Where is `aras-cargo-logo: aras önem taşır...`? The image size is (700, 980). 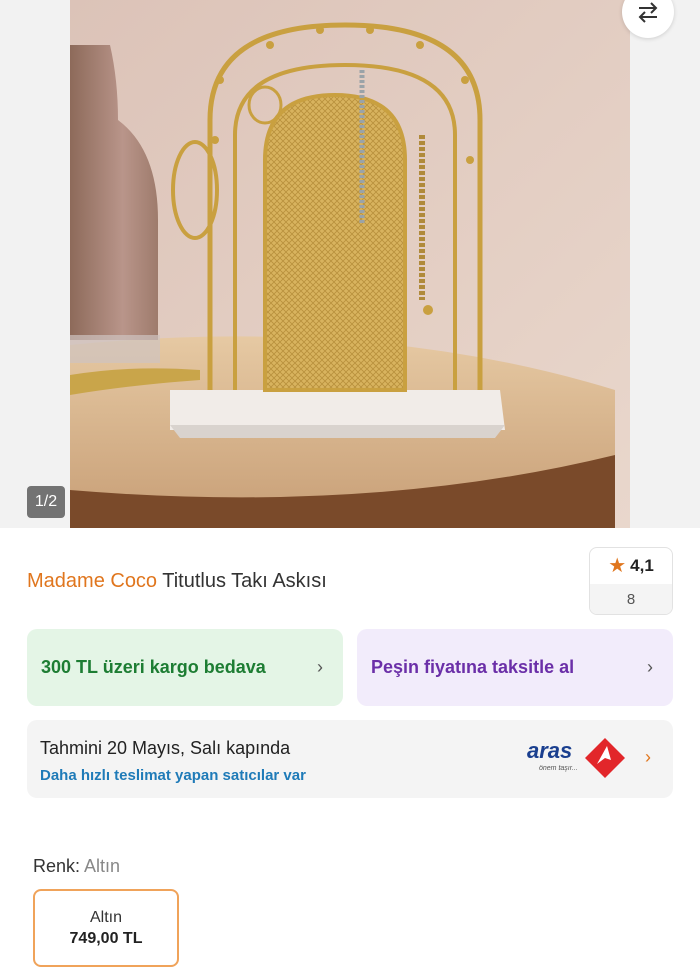
aras-cargo-logo: aras önem taşır... is located at coordinates (579, 759).